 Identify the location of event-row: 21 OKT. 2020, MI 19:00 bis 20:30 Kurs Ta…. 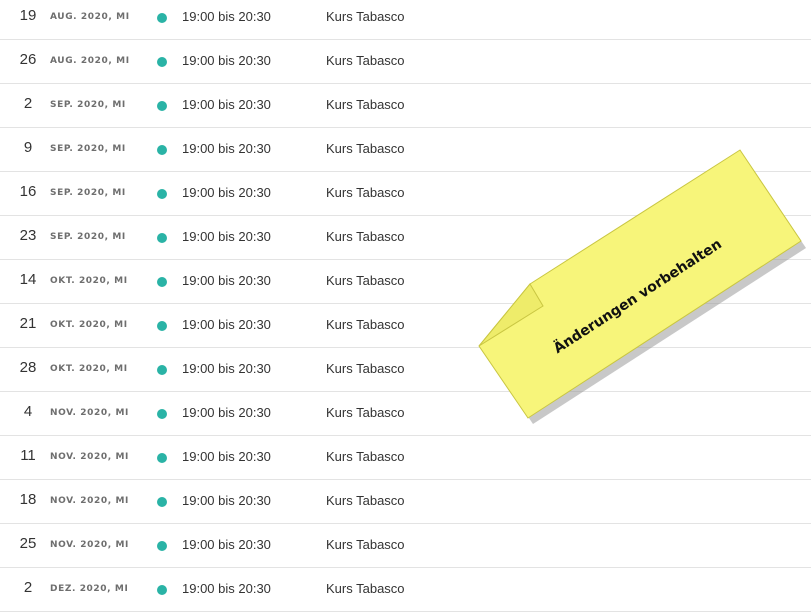
(405, 326).